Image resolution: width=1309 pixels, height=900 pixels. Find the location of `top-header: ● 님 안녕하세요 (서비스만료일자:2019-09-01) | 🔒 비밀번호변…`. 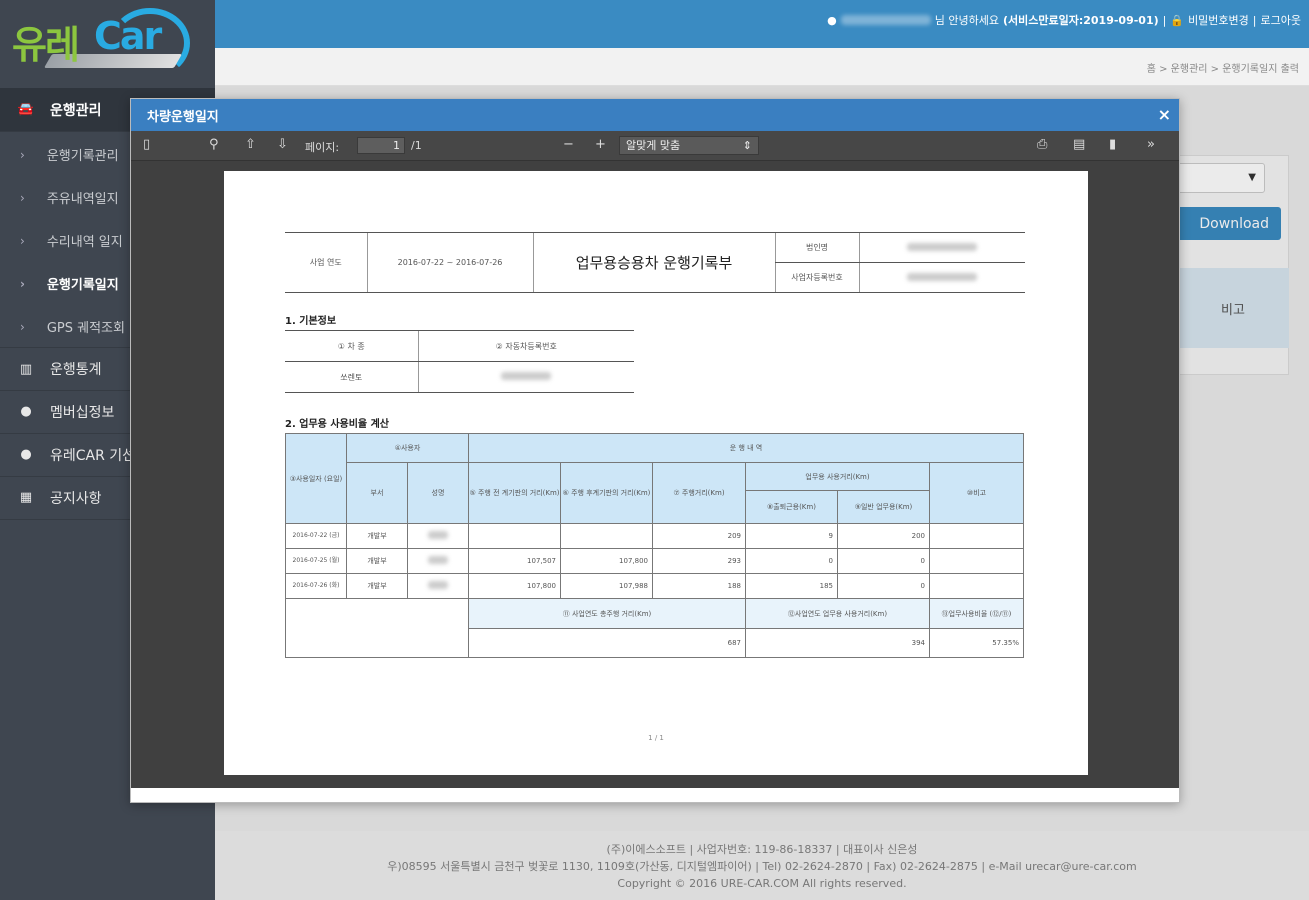

top-header: ● 님 안녕하세요 (서비스만료일자:2019-09-01) | 🔒 비밀번호변… is located at coordinates (762, 24).